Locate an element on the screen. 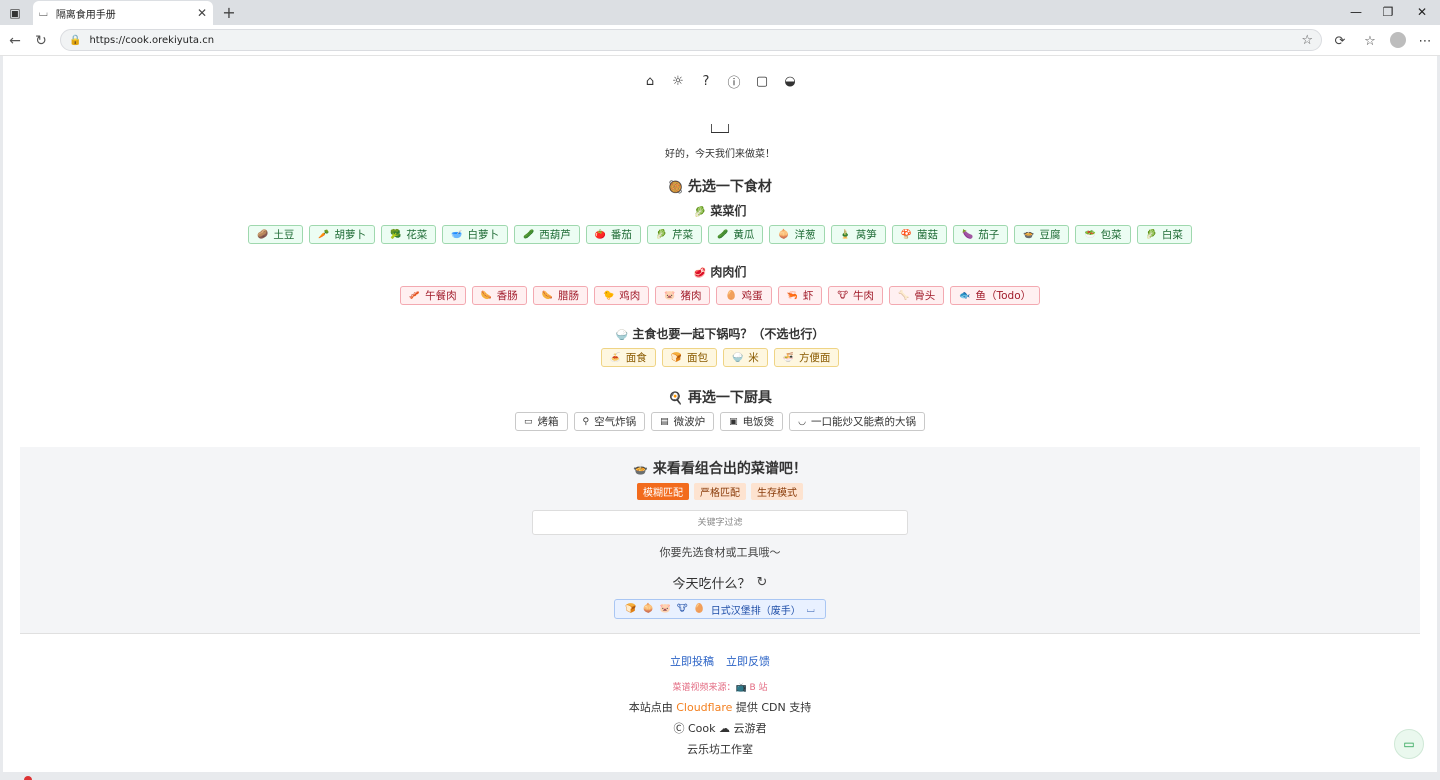 The width and height of the screenshot is (1440, 780). veg-chip: 🎍 莴笋 is located at coordinates (858, 234).